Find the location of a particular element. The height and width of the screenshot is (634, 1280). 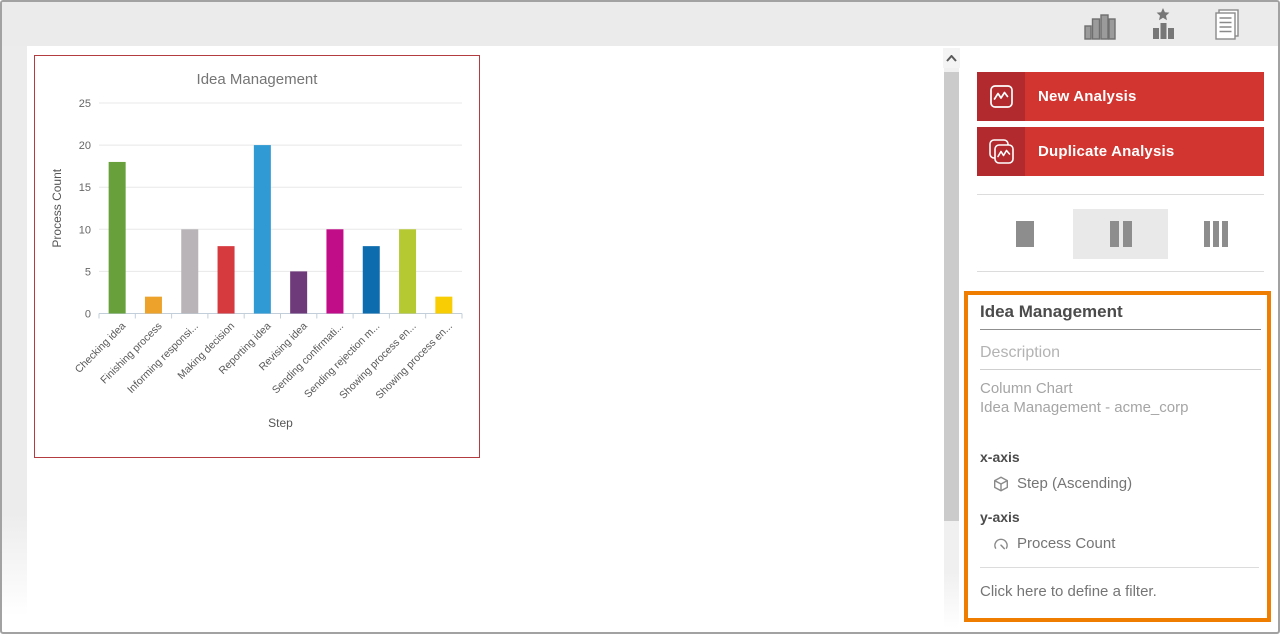

chart-title: Idea Management is located at coordinates (258, 79).